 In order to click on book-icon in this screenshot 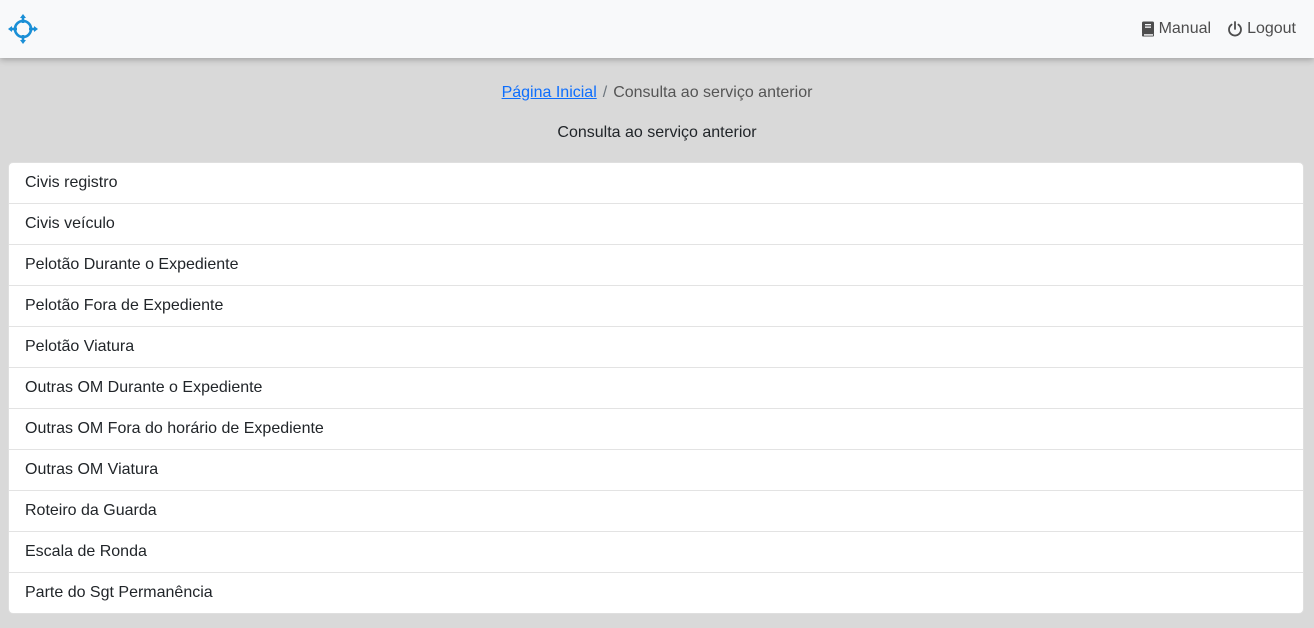, I will do `click(1148, 29)`.